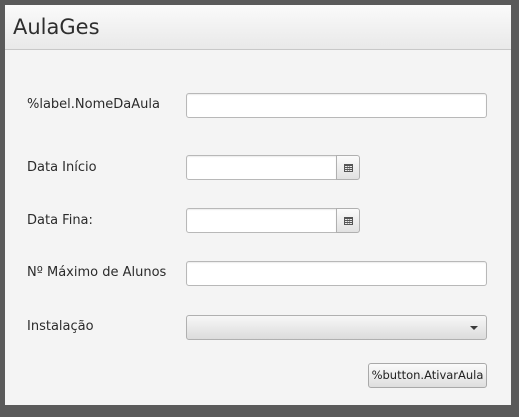  What do you see at coordinates (97, 272) in the screenshot?
I see `max-alunos-label: Nº Máximo de Alunos` at bounding box center [97, 272].